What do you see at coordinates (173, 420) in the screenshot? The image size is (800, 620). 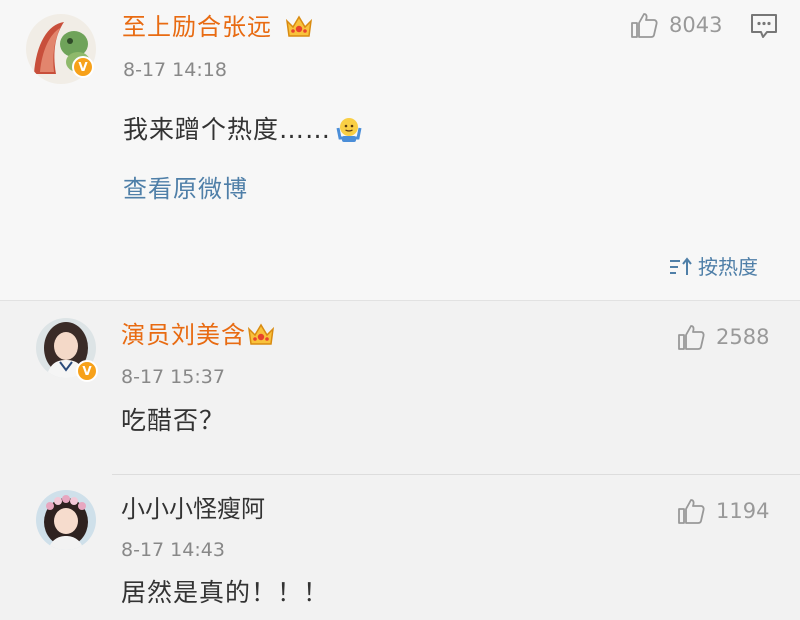 I see `comment-text: 吃醋否？` at bounding box center [173, 420].